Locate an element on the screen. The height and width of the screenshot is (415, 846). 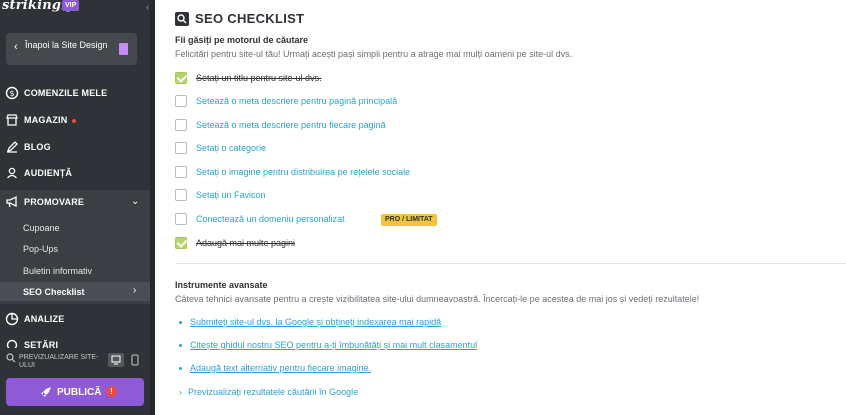
sidebar-item-label: MAGAZIN is located at coordinates (46, 120).